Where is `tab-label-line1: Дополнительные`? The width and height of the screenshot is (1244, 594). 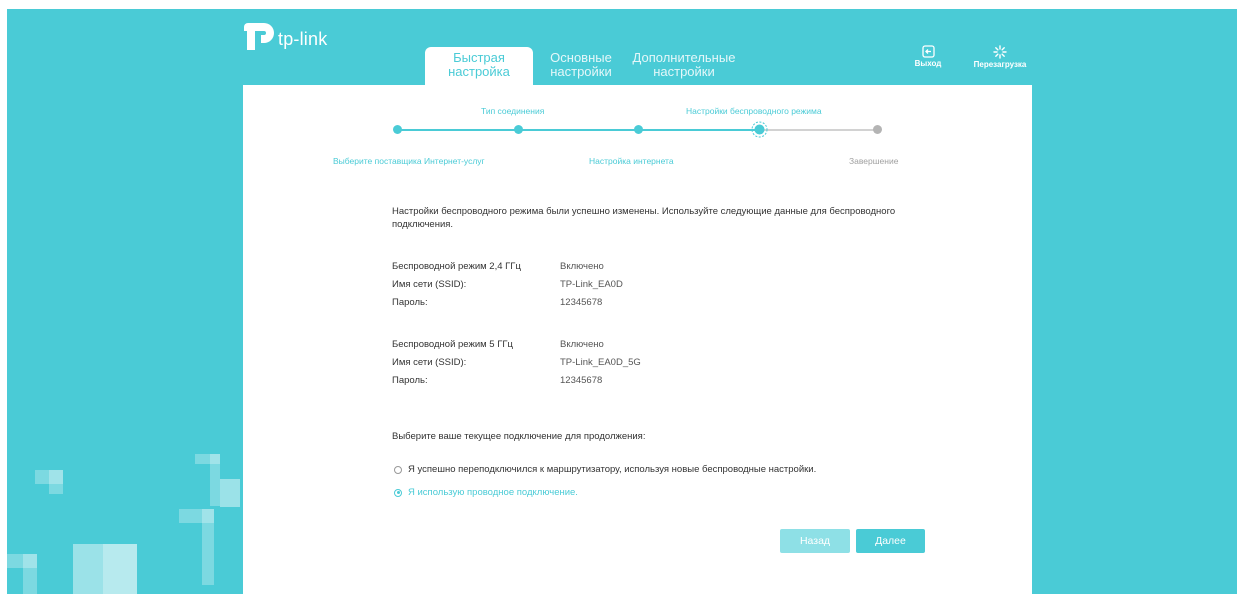 tab-label-line1: Дополнительные is located at coordinates (684, 57).